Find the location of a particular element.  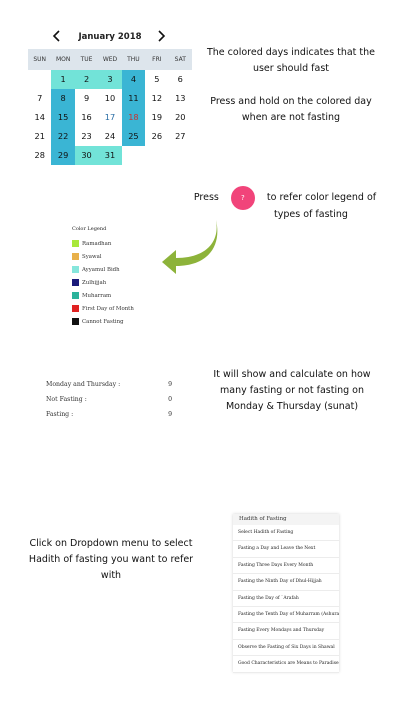

legend-label: Cannot Fasting is located at coordinates (103, 321).